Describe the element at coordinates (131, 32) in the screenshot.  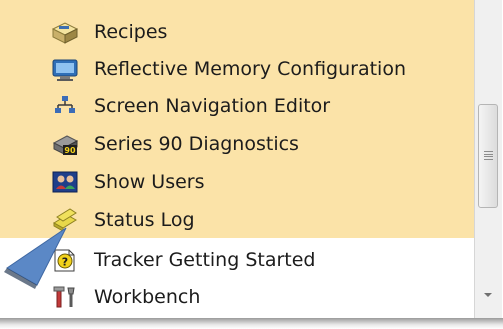
I see `list-item-label: Recipes` at that location.